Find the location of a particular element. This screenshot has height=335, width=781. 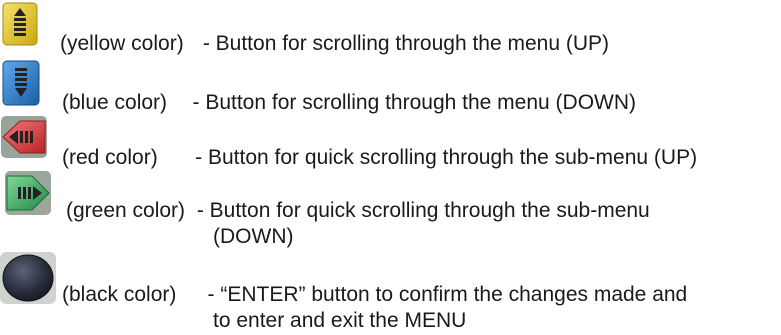

blue-scroll-down-button-icon is located at coordinates (21, 83).